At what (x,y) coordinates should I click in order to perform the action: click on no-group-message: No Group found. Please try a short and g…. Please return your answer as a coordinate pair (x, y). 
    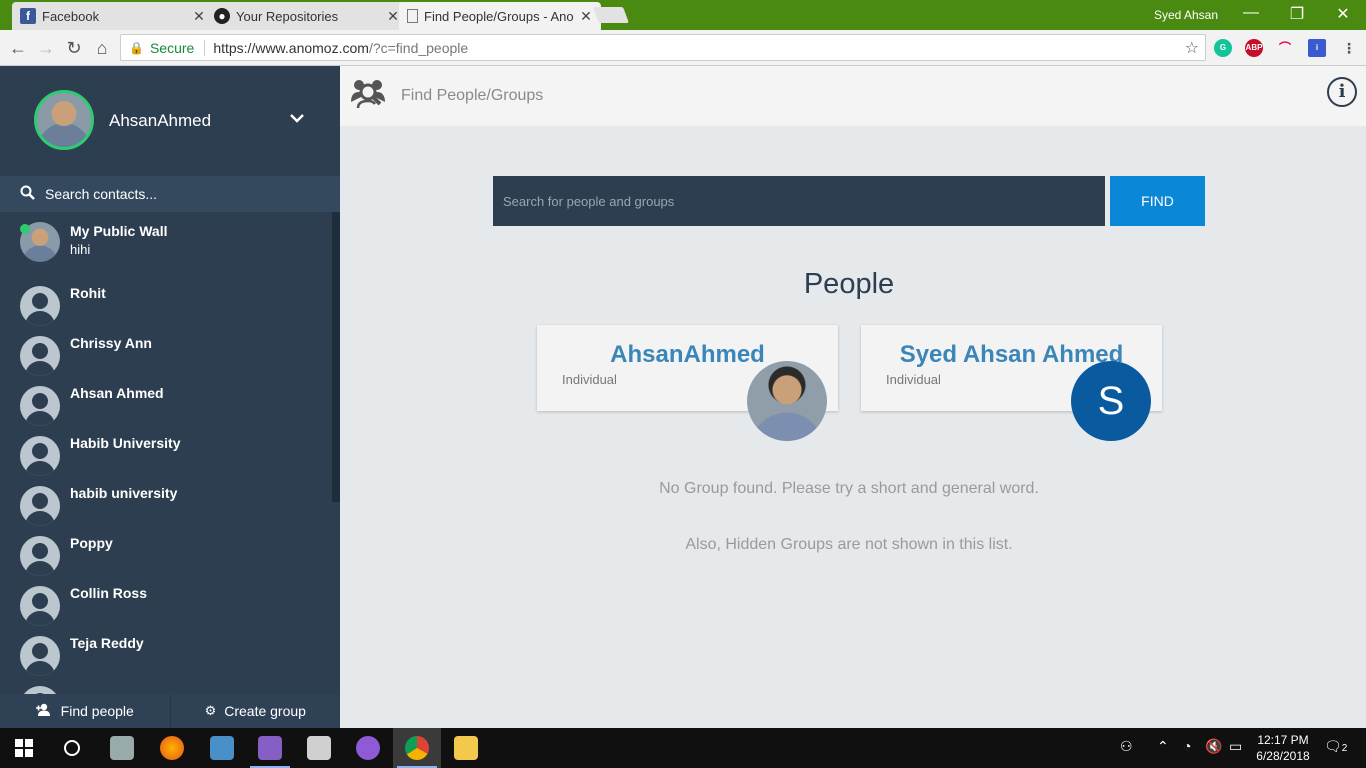
    Looking at the image, I should click on (849, 488).